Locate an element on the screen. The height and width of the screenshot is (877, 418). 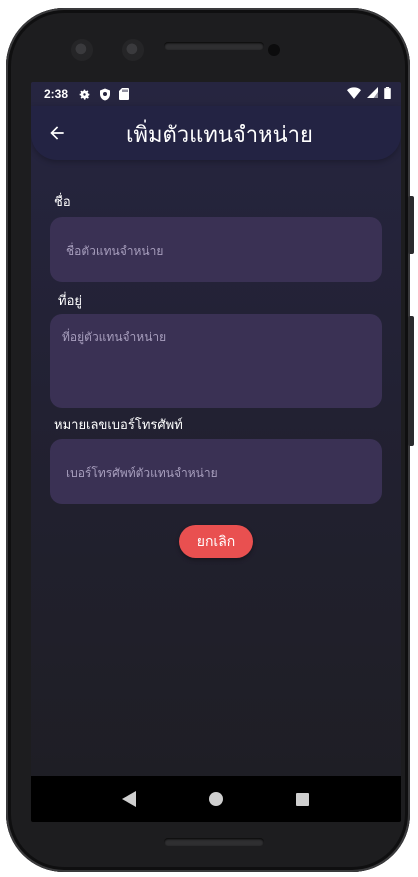
phone-field: เบอร์โทรศัพท์ตัวแทนจำหน่าย is located at coordinates (216, 471).